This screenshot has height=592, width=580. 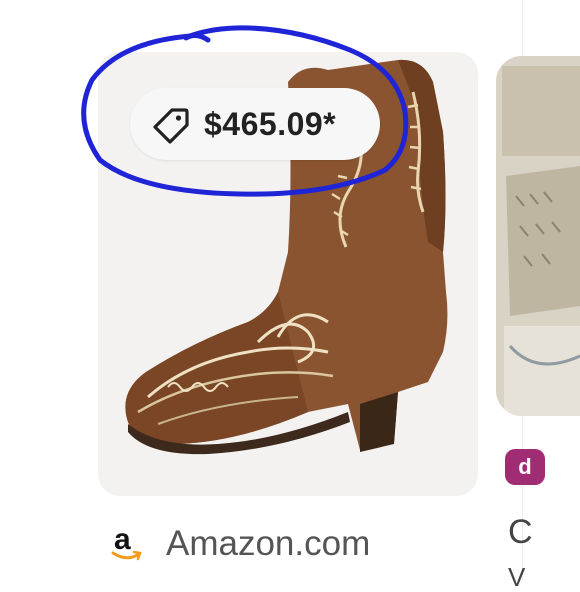 I want to click on next-result-image, so click(x=538, y=236).